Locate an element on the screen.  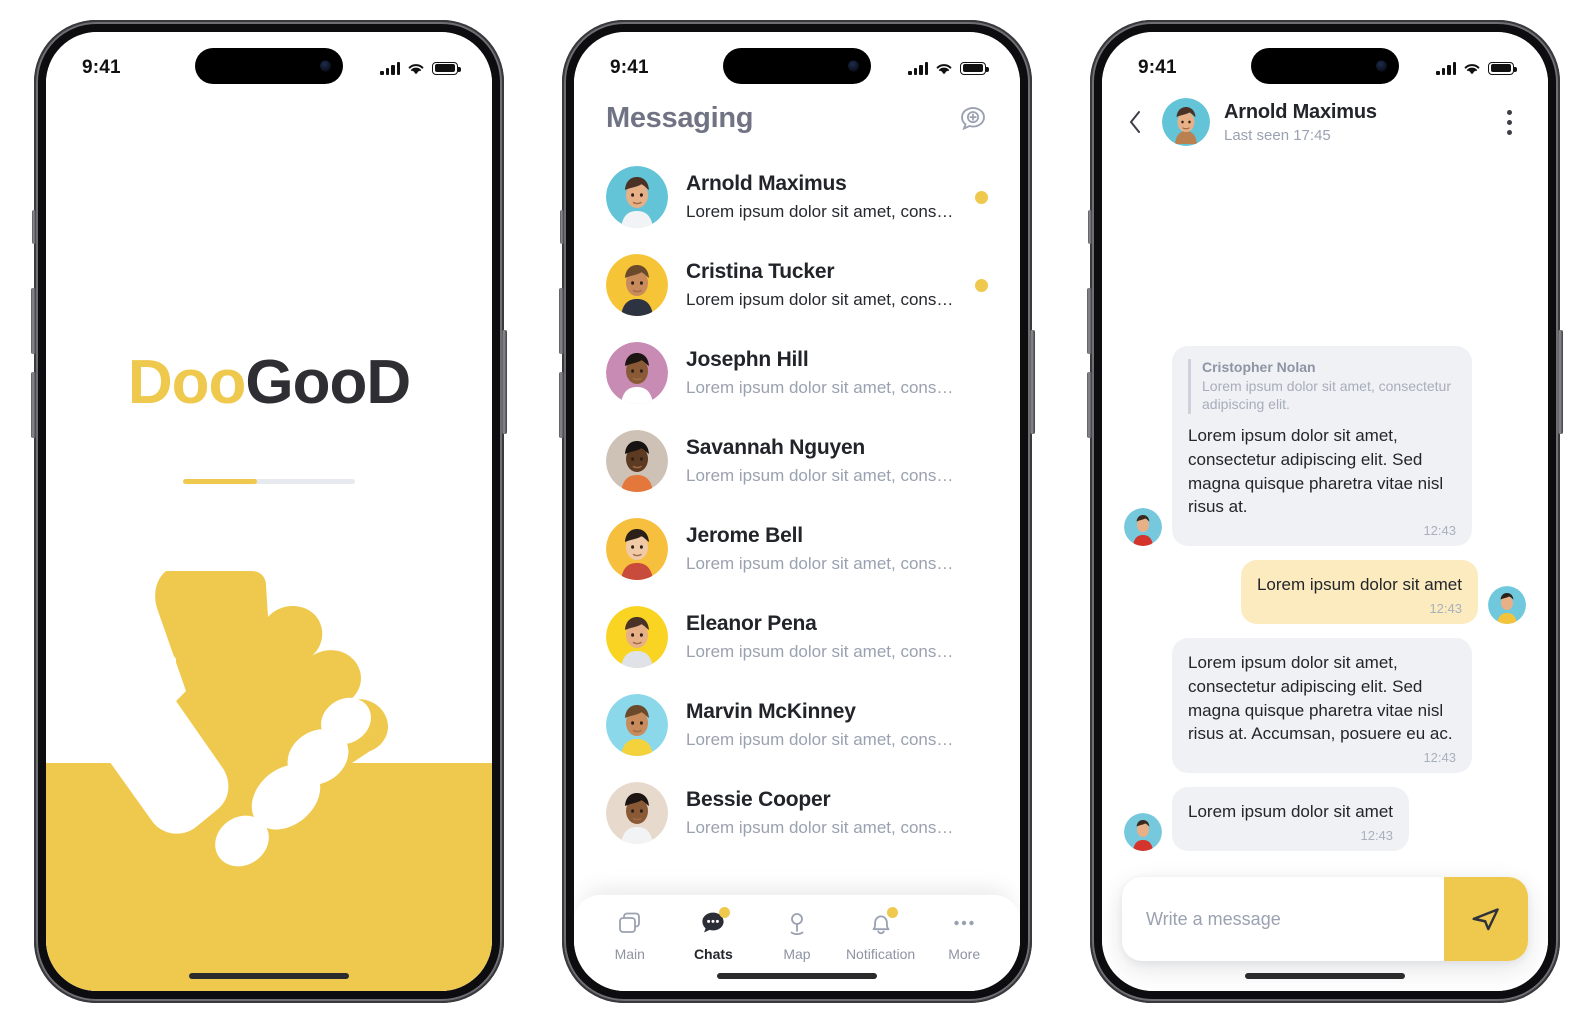
message-input is located at coordinates (1283, 919).